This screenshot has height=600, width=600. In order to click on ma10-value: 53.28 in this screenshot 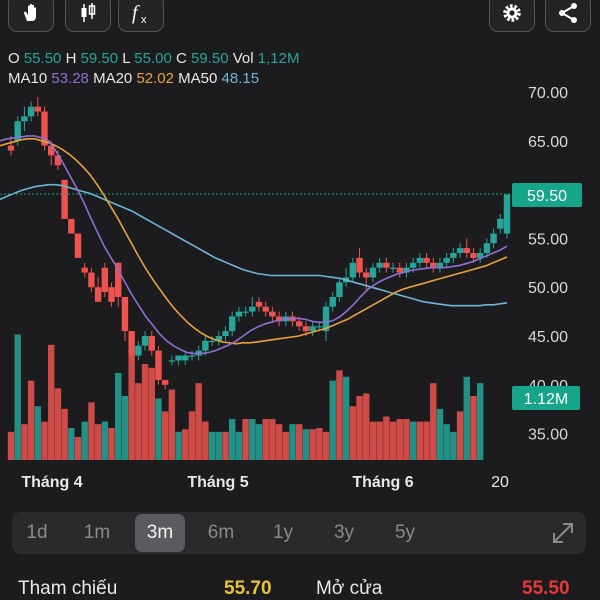, I will do `click(70, 78)`.